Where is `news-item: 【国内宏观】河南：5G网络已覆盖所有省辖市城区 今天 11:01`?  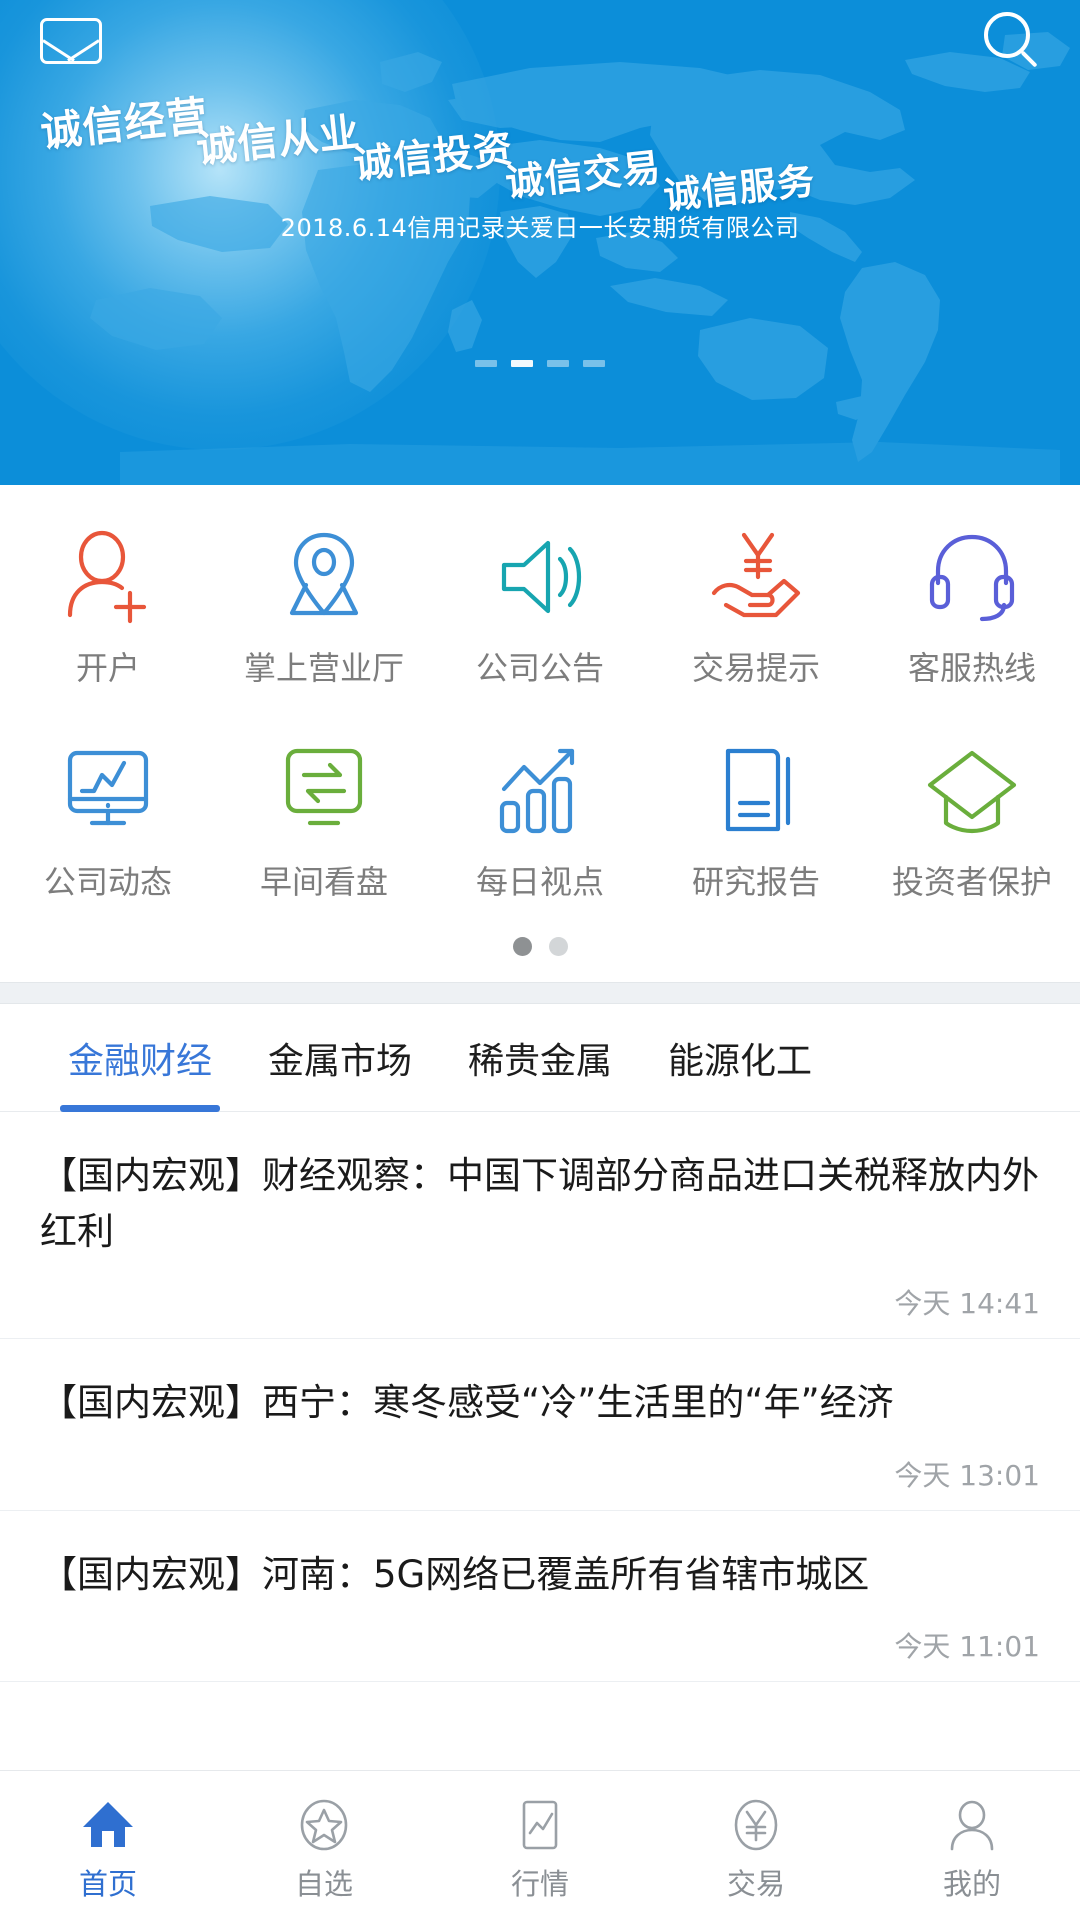
news-item: 【国内宏观】河南：5G网络已覆盖所有省辖市城区 今天 11:01 is located at coordinates (540, 1596).